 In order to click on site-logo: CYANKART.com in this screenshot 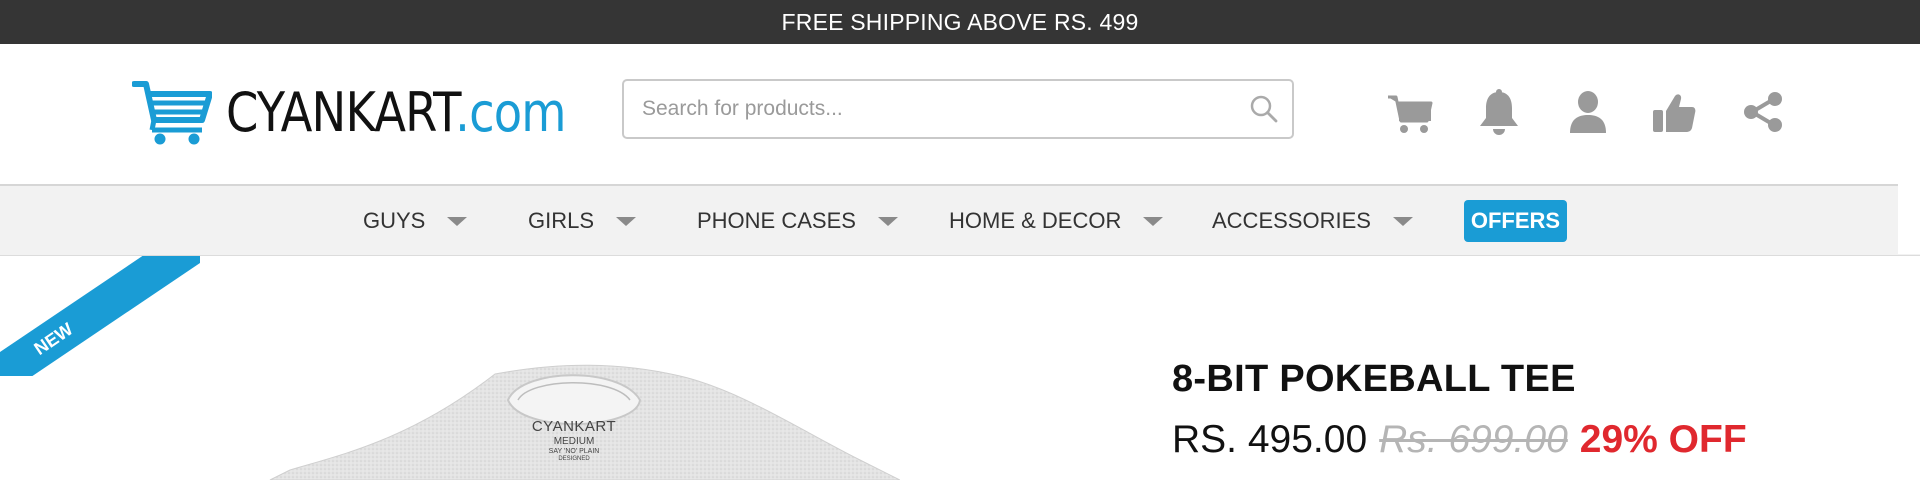, I will do `click(376, 113)`.